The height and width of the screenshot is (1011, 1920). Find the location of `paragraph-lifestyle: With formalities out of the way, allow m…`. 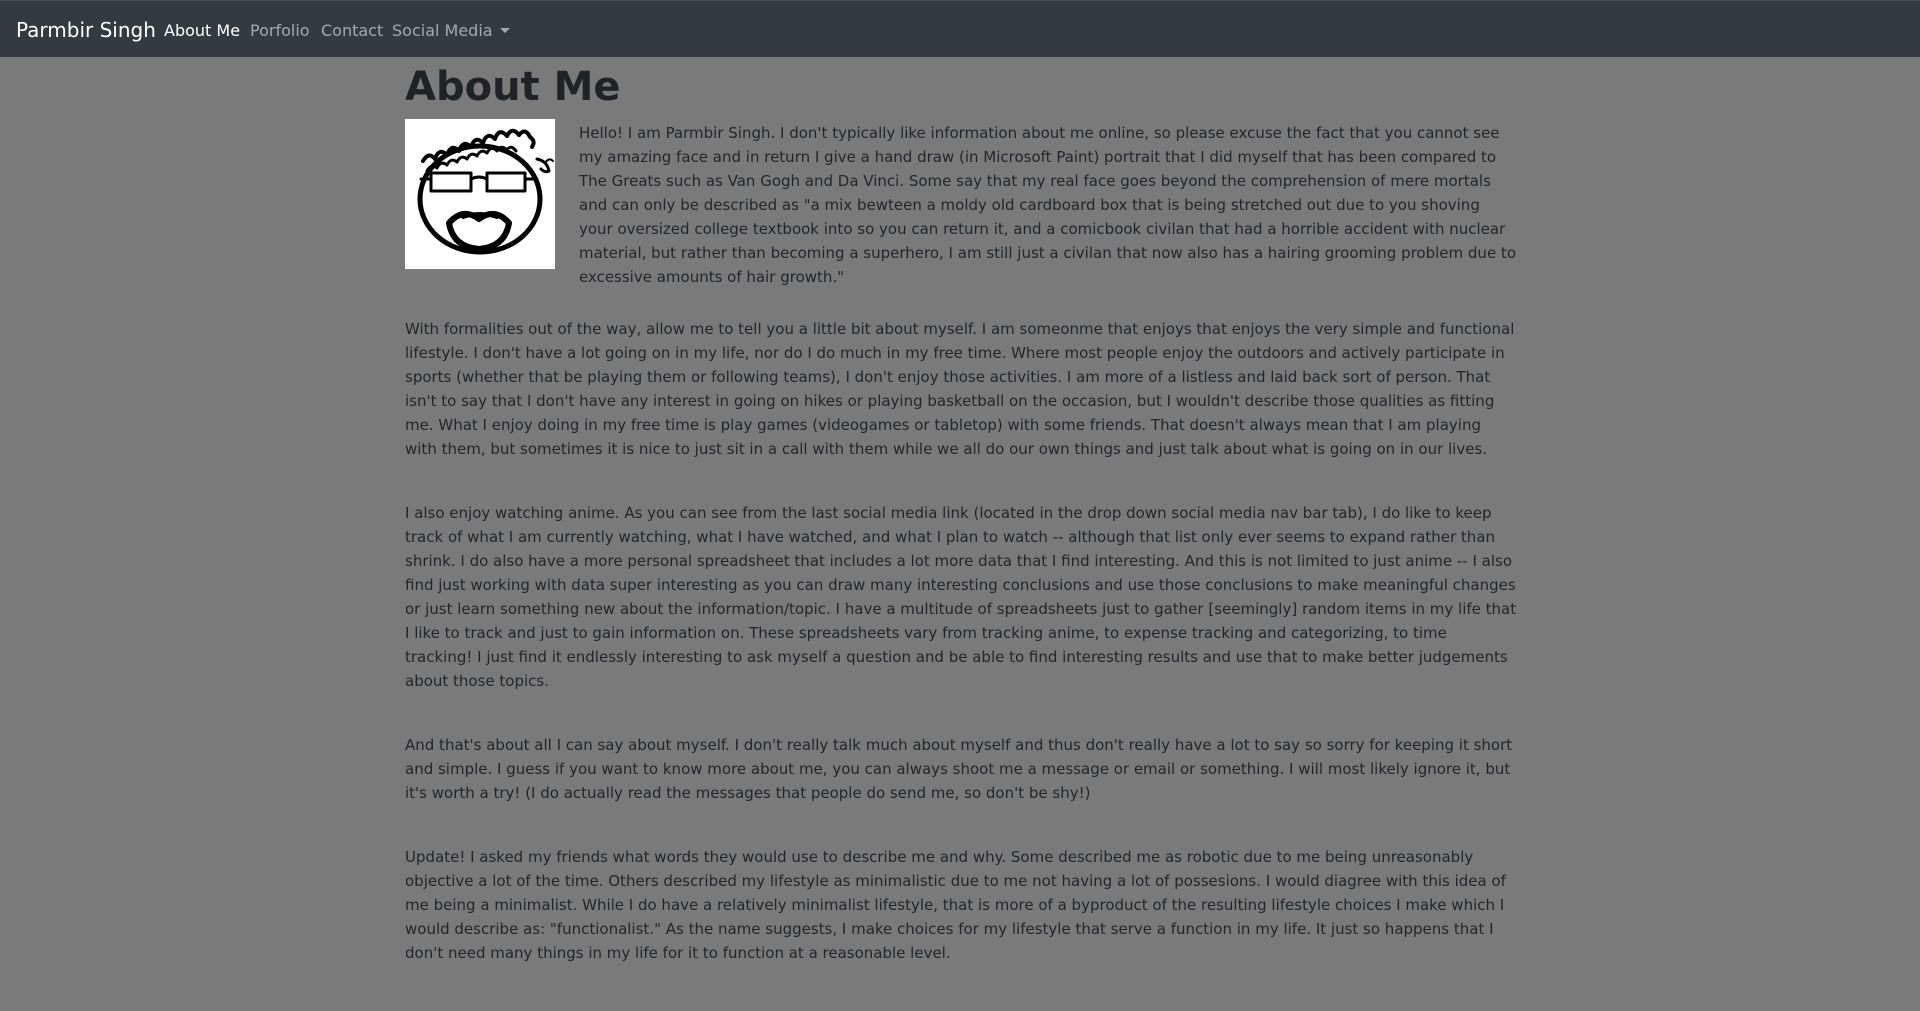

paragraph-lifestyle: With formalities out of the way, allow m… is located at coordinates (960, 389).